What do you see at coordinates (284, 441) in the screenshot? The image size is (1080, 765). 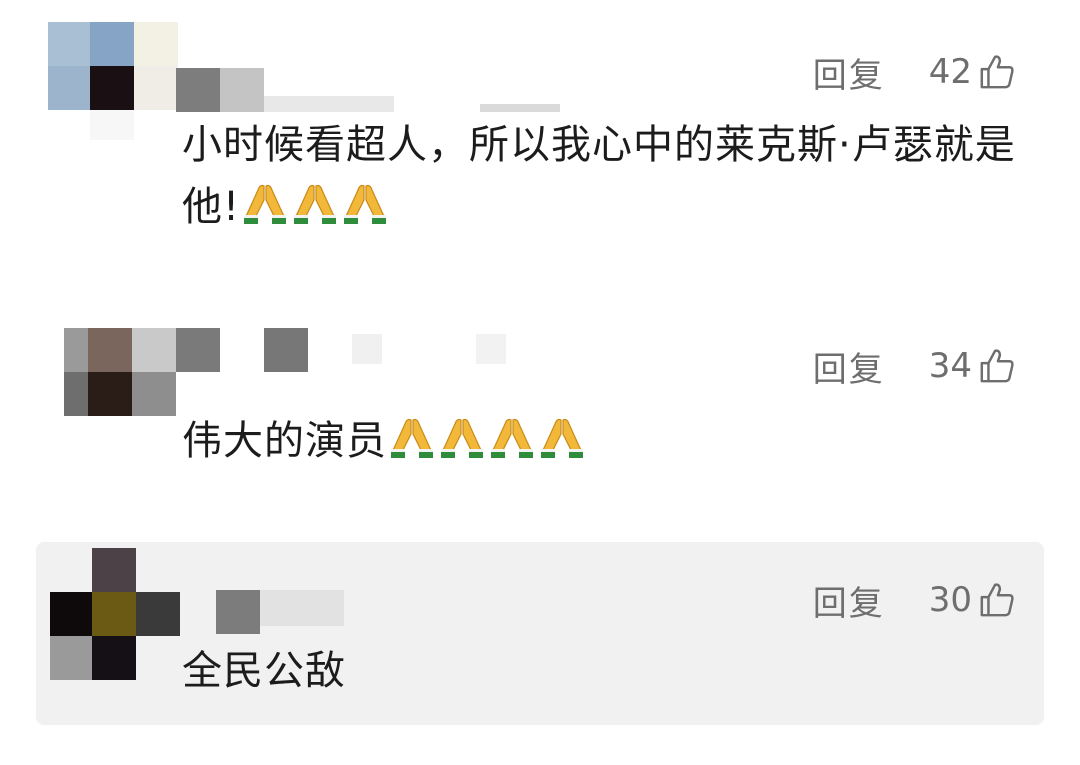 I see `comment-body: 伟大的演员` at bounding box center [284, 441].